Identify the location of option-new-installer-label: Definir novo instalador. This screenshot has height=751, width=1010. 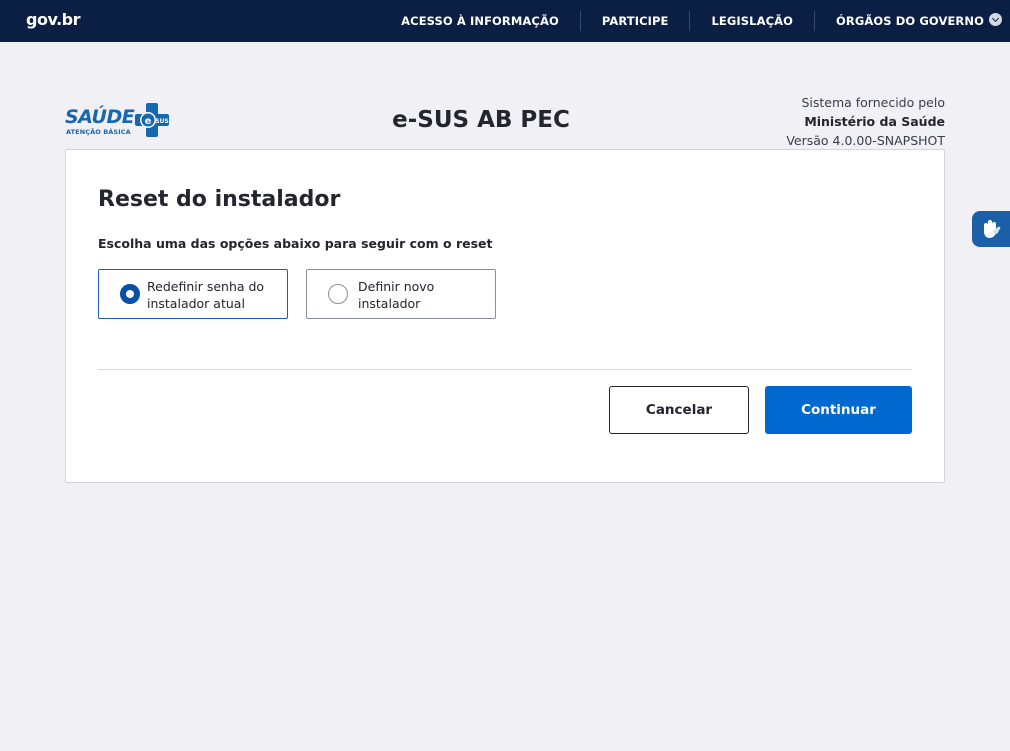
(396, 295).